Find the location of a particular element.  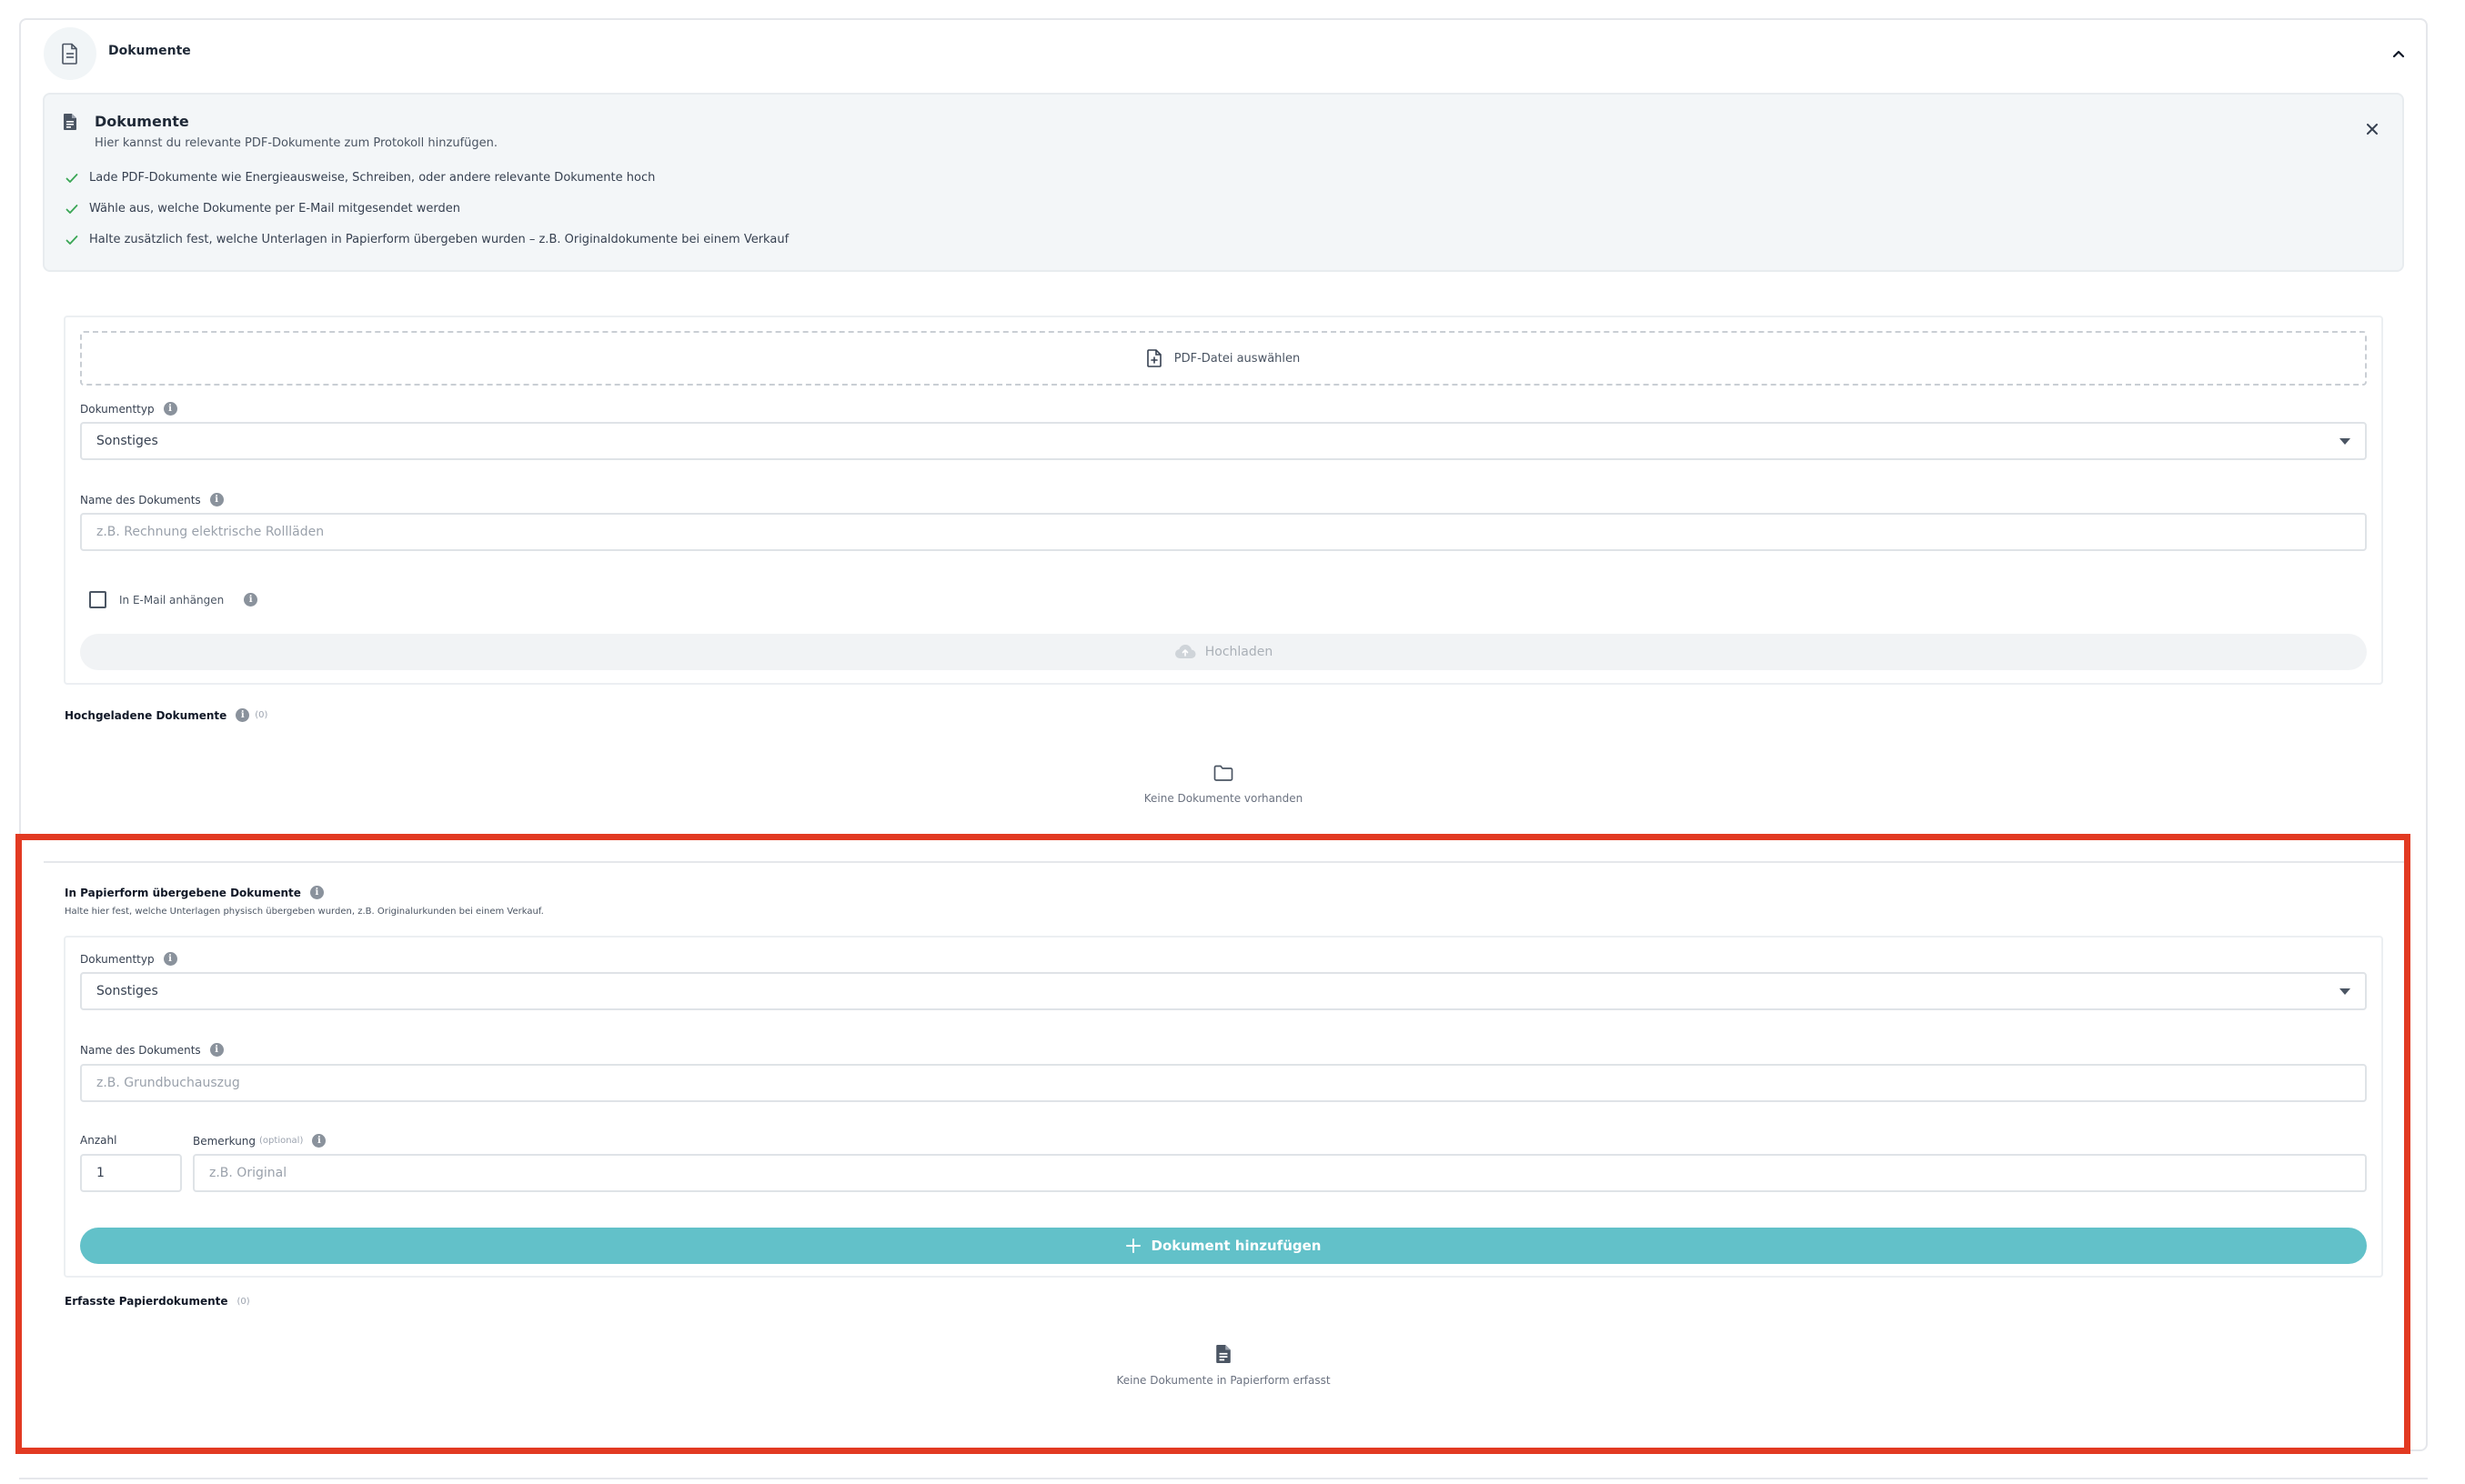

email-attach-row: In E-Mail anhängen i is located at coordinates (174, 599).